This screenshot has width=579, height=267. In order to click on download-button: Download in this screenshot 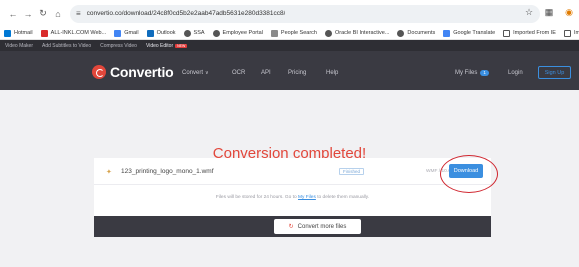, I will do `click(466, 171)`.